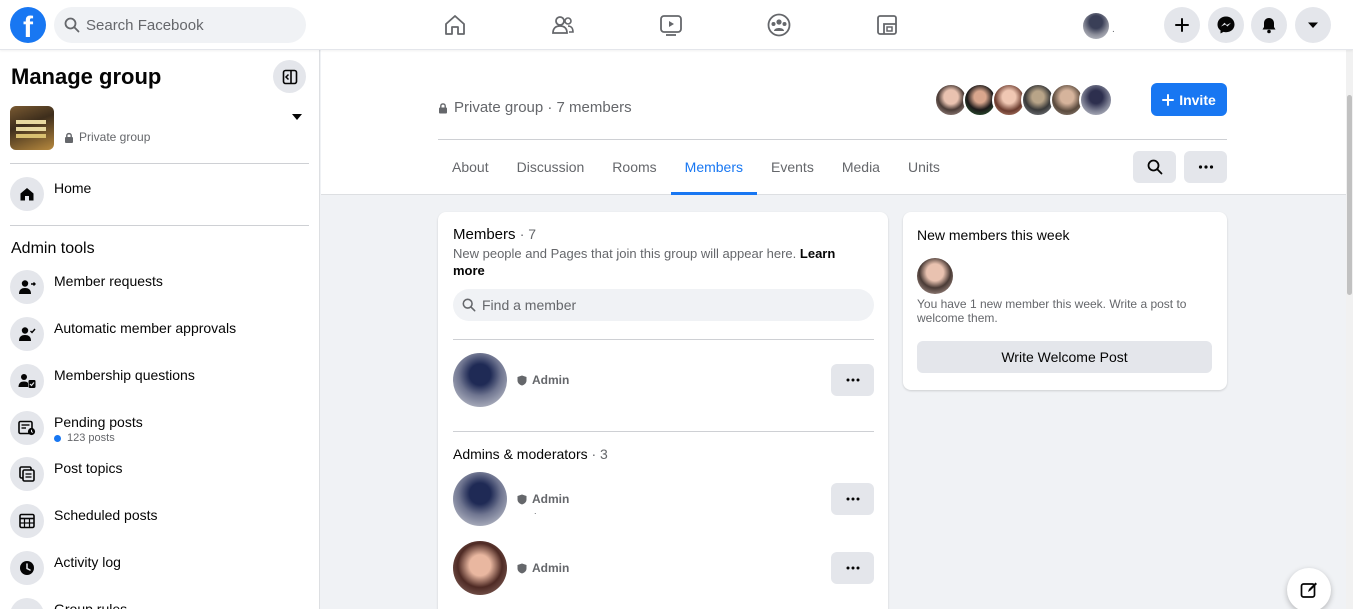  What do you see at coordinates (57, 438) in the screenshot?
I see `unread-dot` at bounding box center [57, 438].